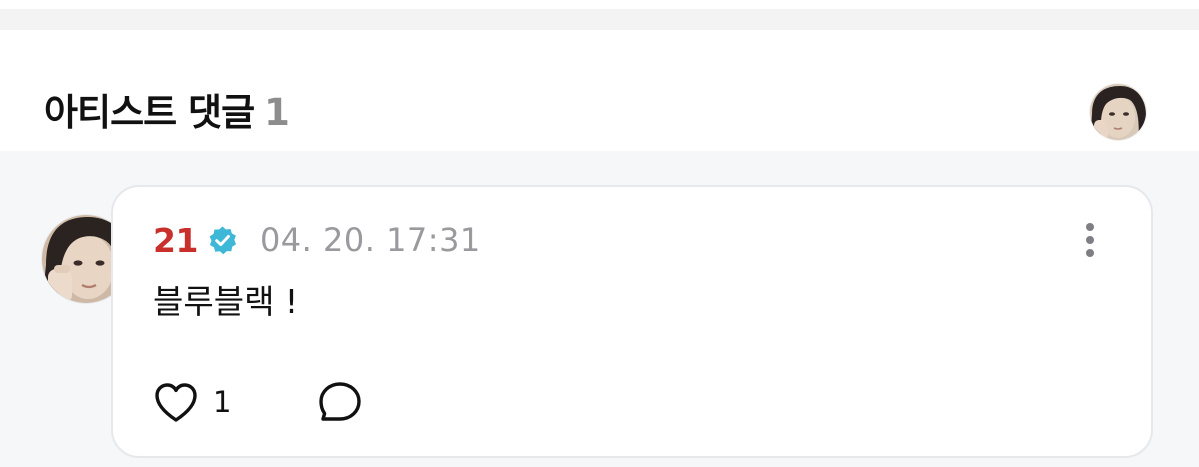  What do you see at coordinates (176, 402) in the screenshot?
I see `heart-outline-icon` at bounding box center [176, 402].